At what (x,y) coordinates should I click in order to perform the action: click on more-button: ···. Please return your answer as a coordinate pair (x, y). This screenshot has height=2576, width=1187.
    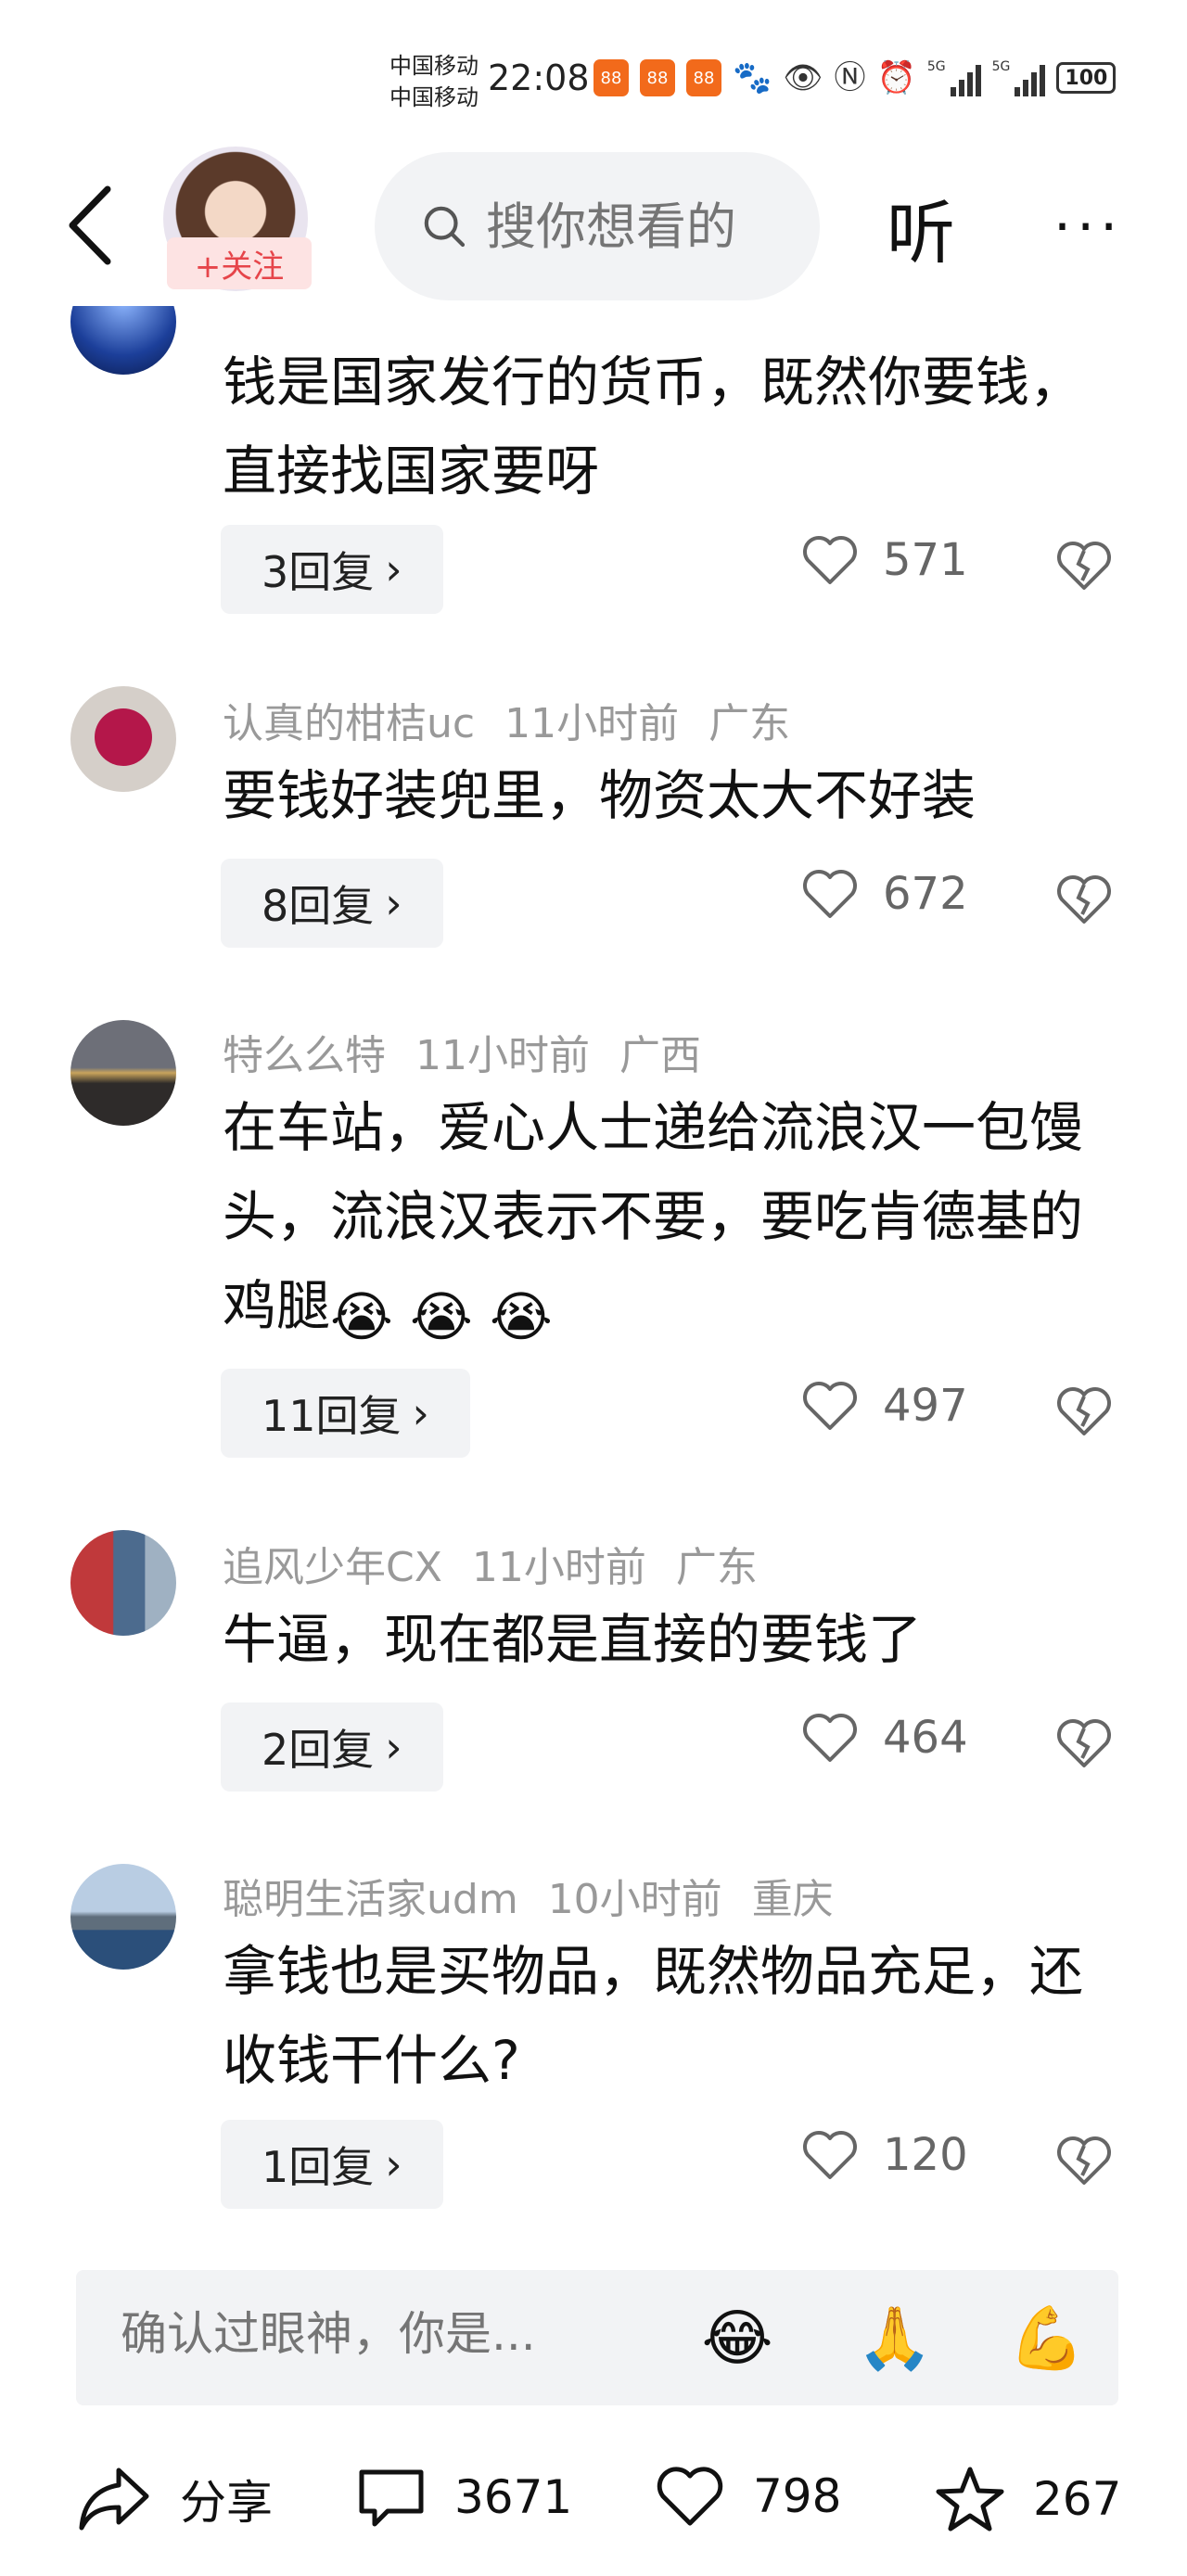
    Looking at the image, I should click on (1088, 227).